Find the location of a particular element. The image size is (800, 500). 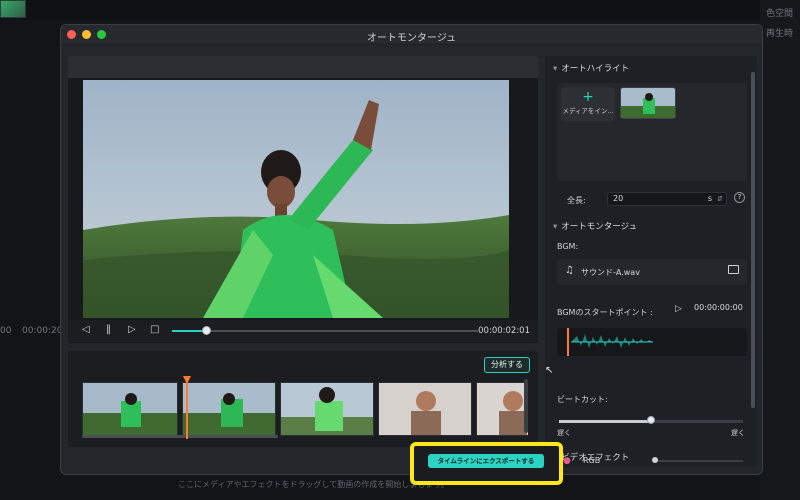

beat-cut-max-label: 遅く is located at coordinates (738, 433).